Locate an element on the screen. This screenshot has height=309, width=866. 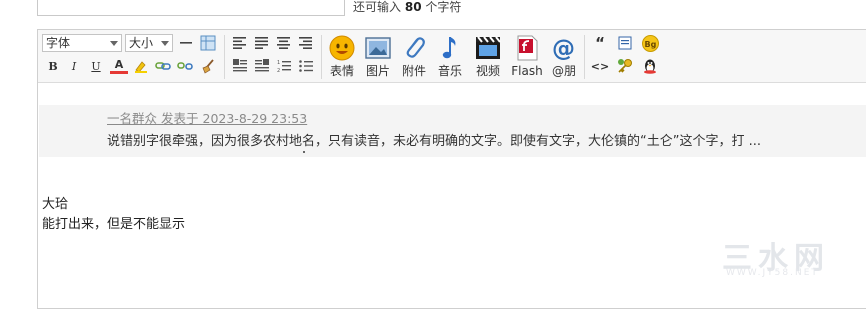
float-left-icon is located at coordinates (240, 65).